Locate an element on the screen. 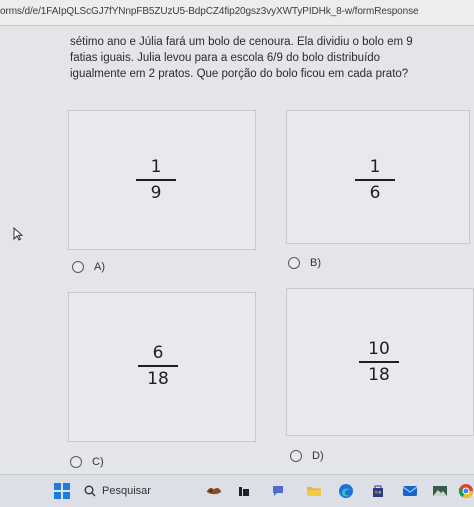 This screenshot has width=474, height=507. fraction-a: 1 9 is located at coordinates (156, 180).